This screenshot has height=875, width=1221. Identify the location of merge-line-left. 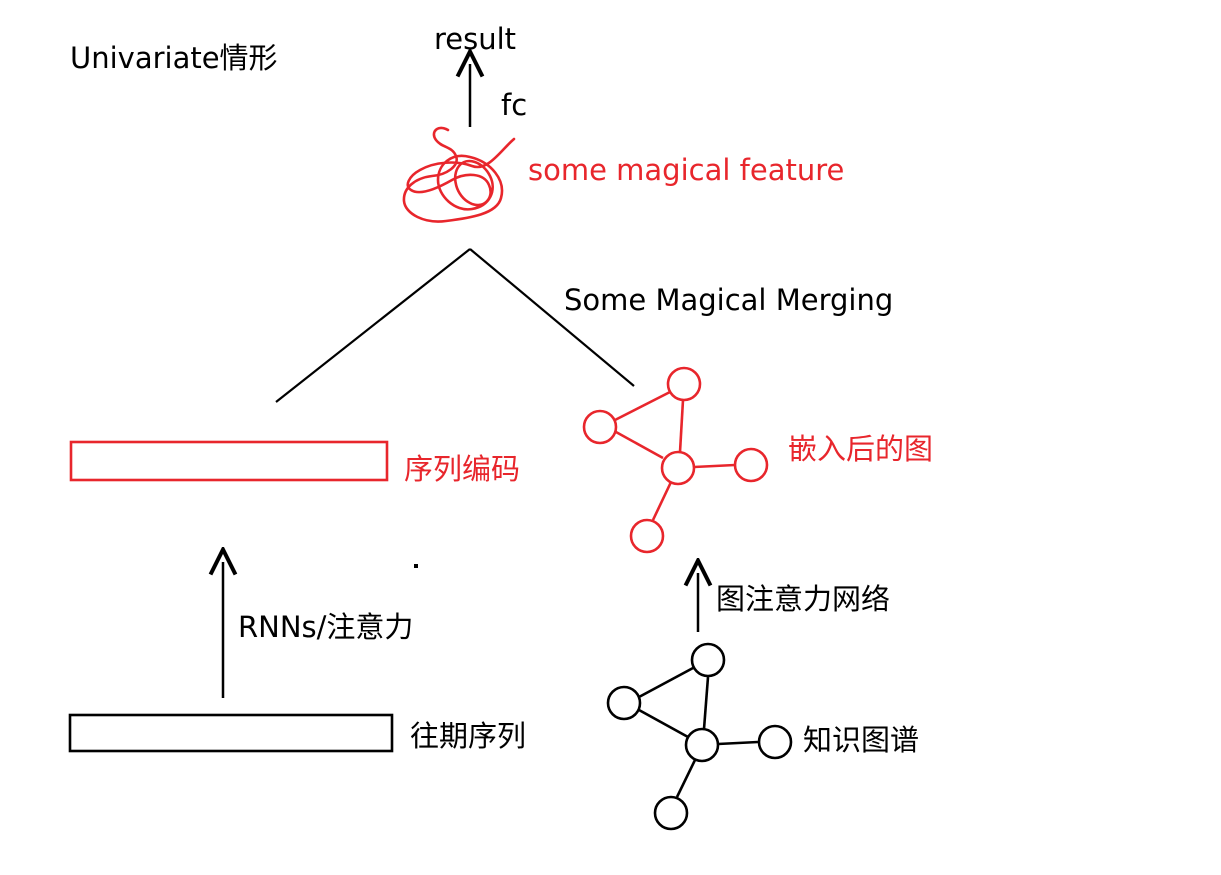
(373, 325).